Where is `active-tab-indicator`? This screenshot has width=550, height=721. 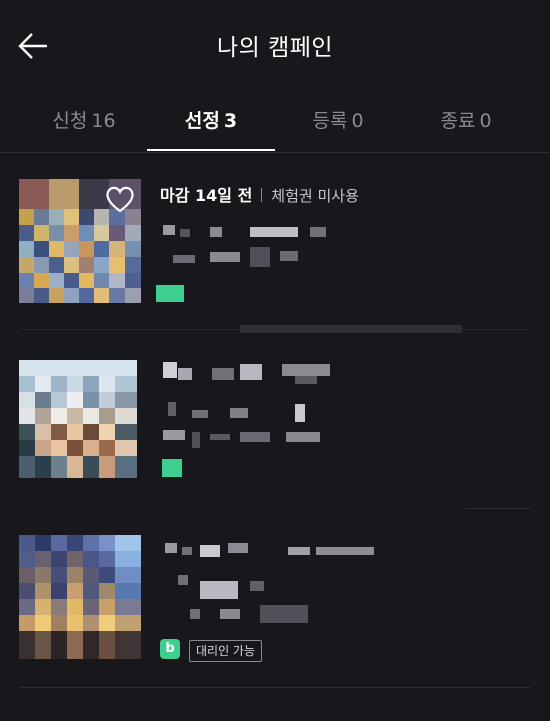 active-tab-indicator is located at coordinates (211, 150).